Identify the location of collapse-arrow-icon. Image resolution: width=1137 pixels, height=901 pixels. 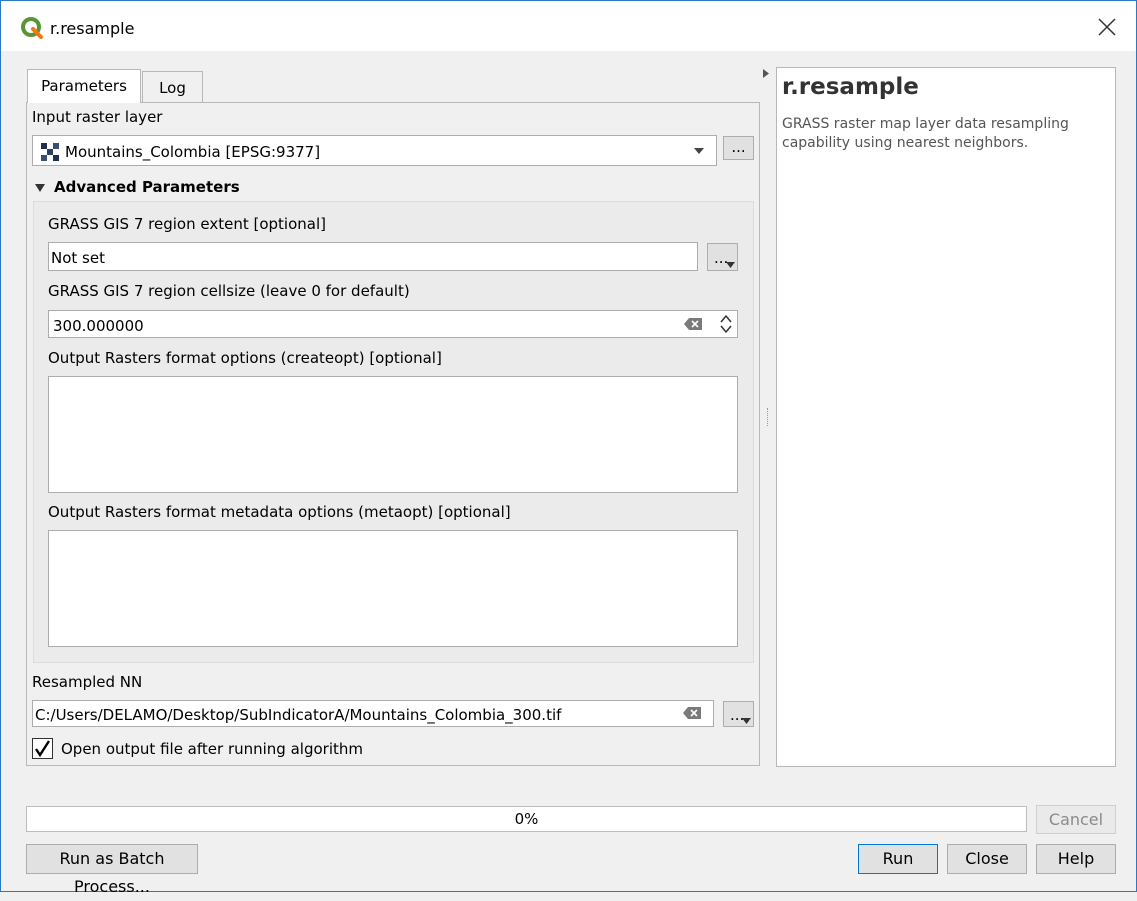
(40, 188).